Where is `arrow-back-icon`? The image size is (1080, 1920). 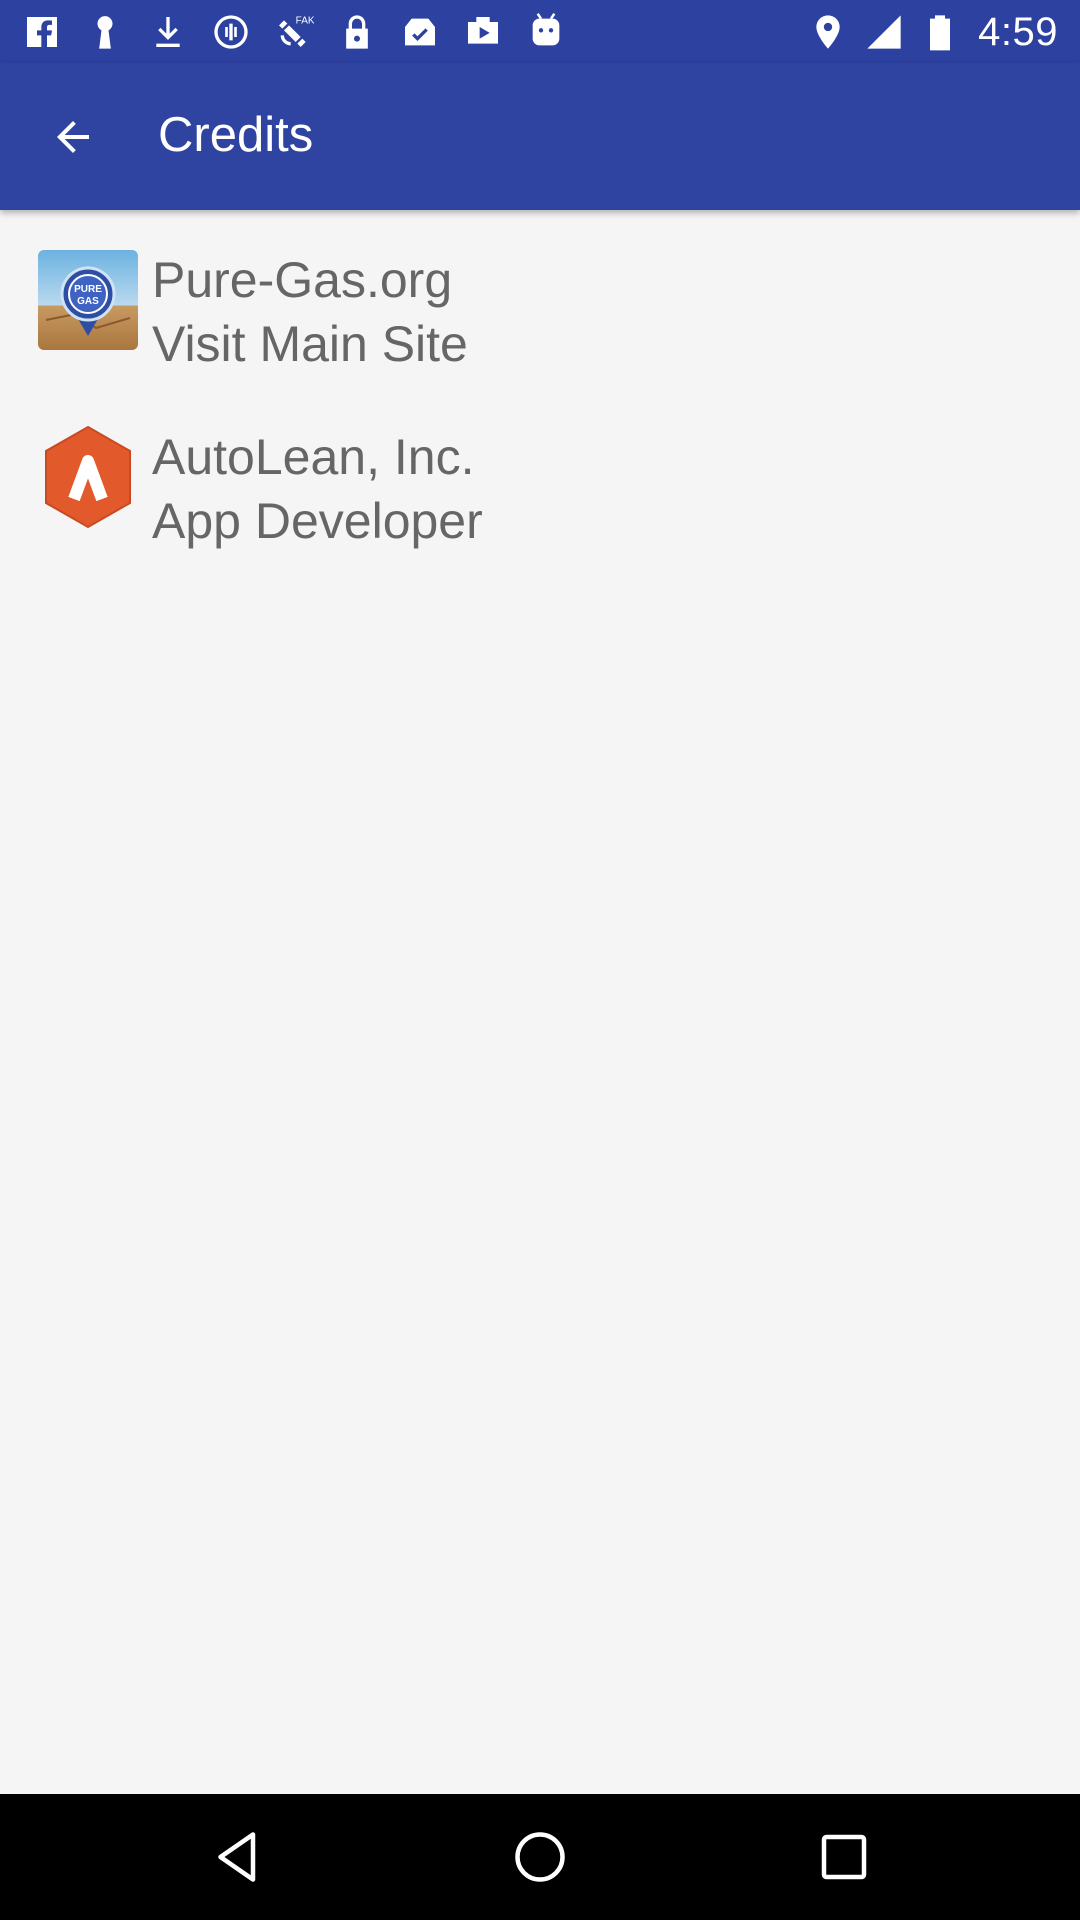 arrow-back-icon is located at coordinates (73, 137).